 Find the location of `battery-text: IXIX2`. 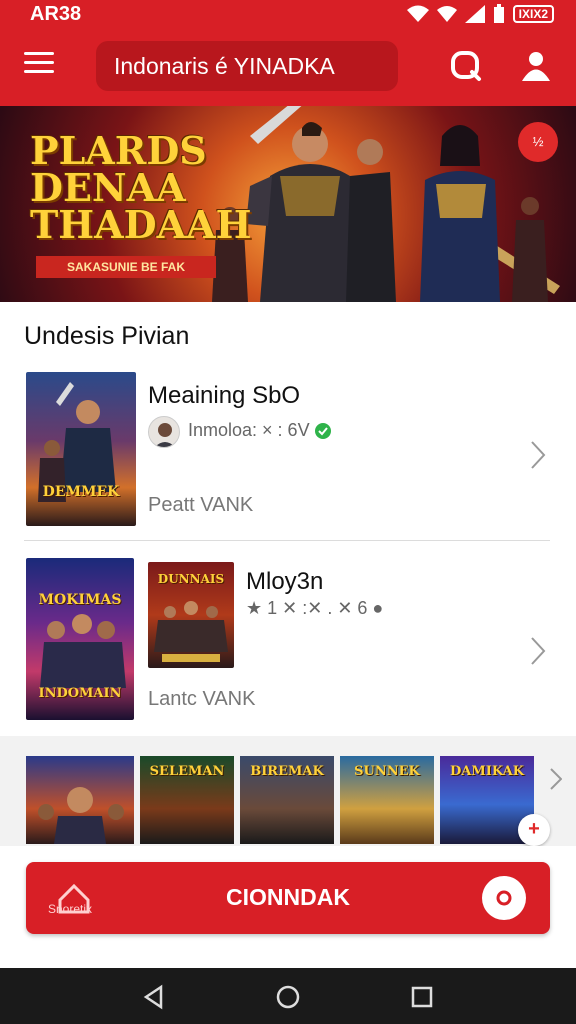

battery-text: IXIX2 is located at coordinates (533, 14).